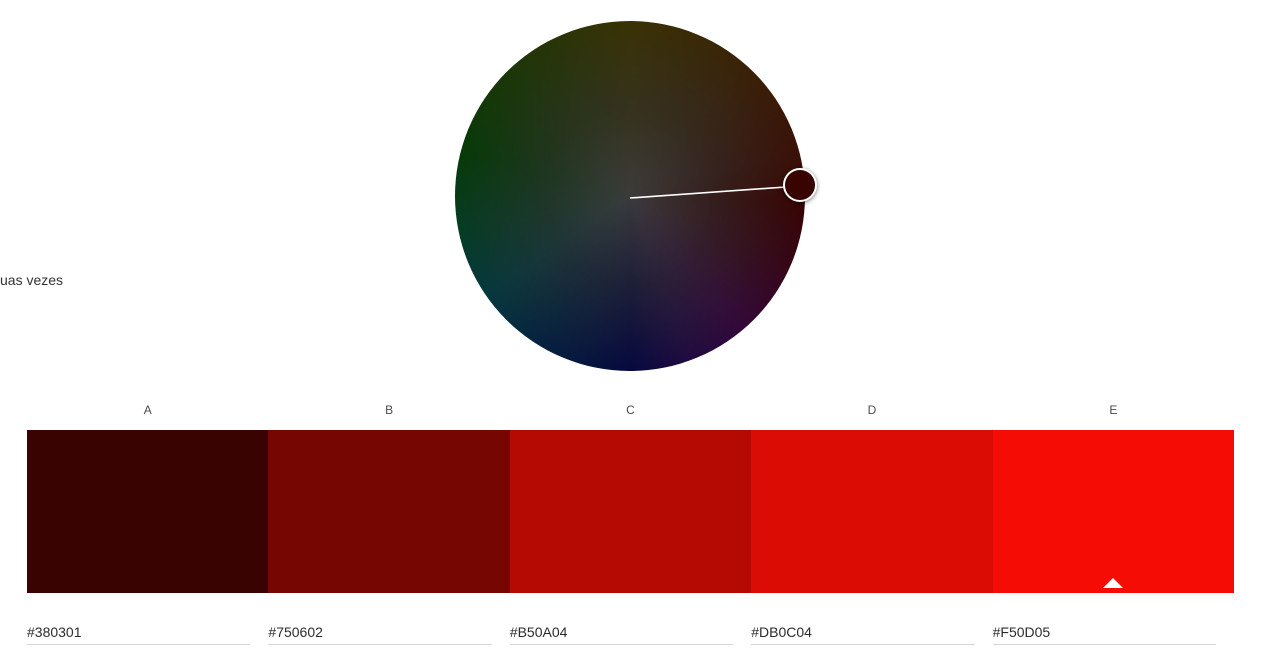 The height and width of the screenshot is (663, 1280). What do you see at coordinates (380, 634) in the screenshot?
I see `hex-input-b` at bounding box center [380, 634].